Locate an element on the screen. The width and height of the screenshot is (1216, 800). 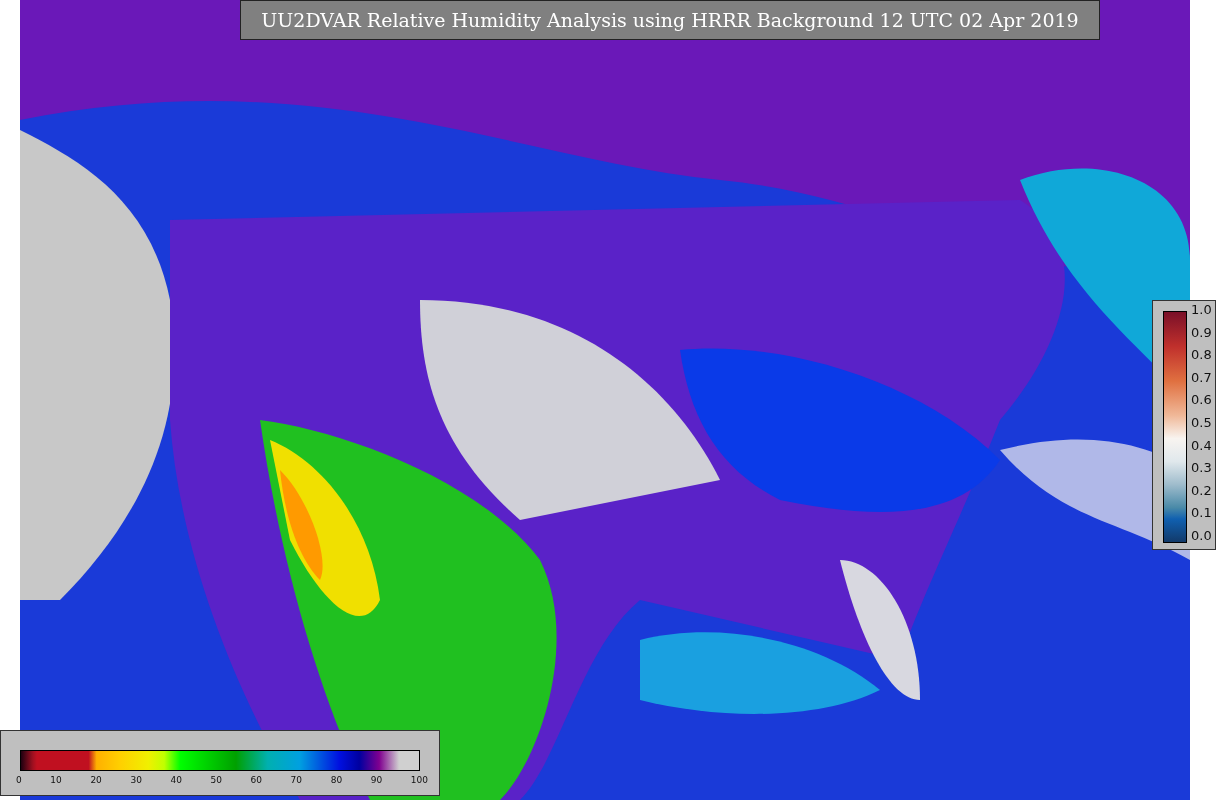
colorbar-label: 80 is located at coordinates (336, 780).